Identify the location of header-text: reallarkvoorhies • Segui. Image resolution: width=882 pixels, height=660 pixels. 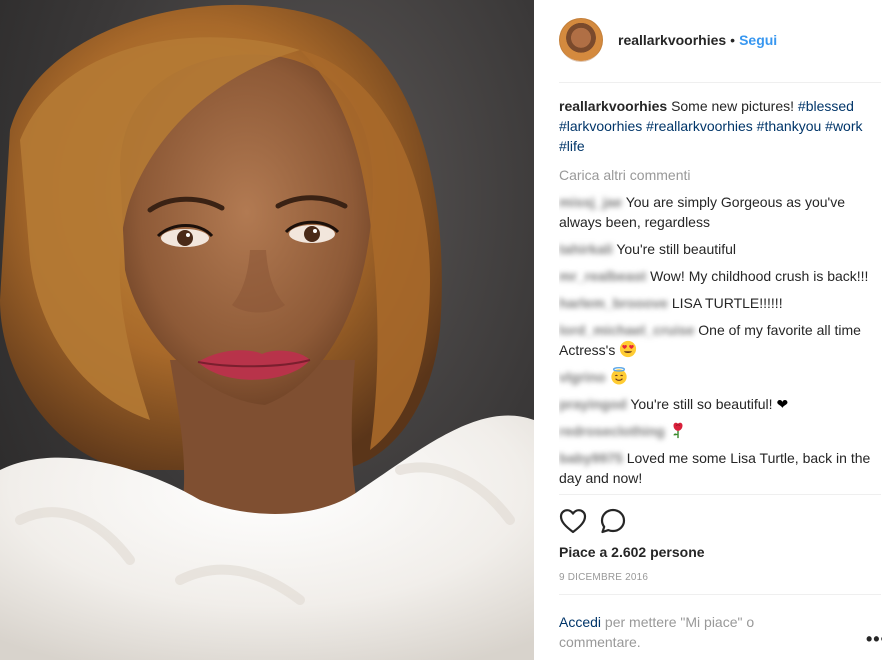
(697, 40).